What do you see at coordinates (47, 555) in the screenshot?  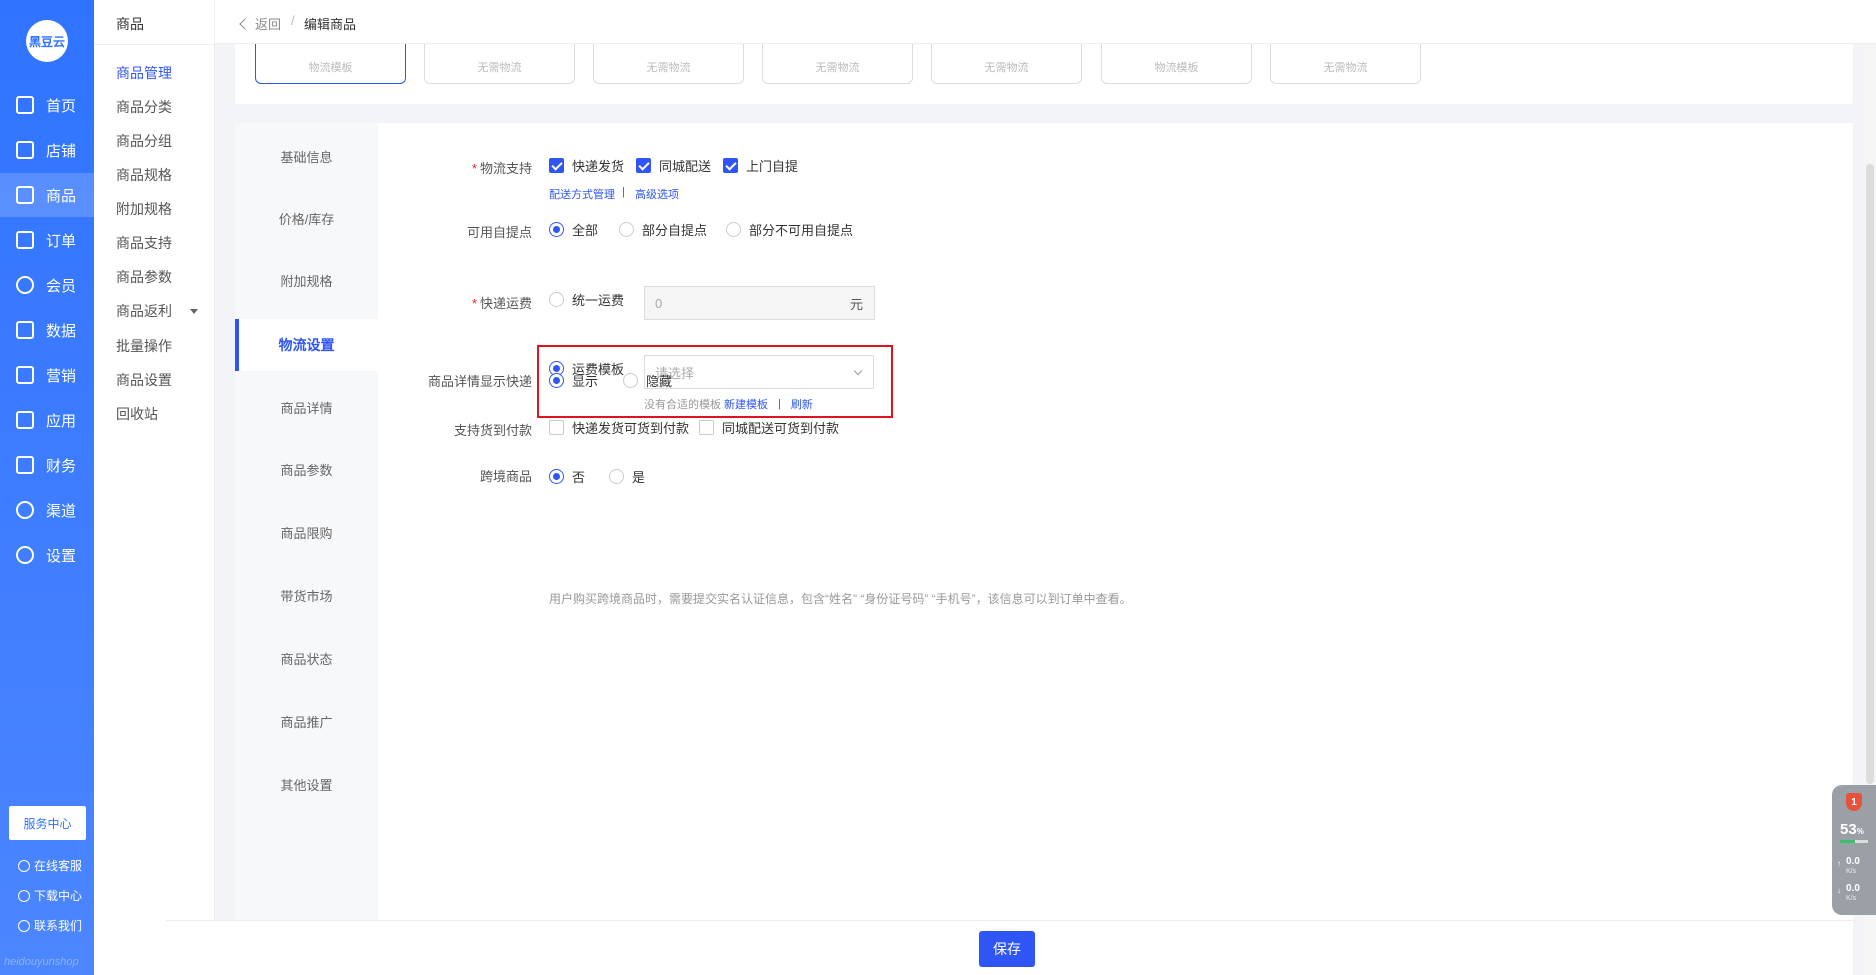 I see `nav-item-settings: 设置` at bounding box center [47, 555].